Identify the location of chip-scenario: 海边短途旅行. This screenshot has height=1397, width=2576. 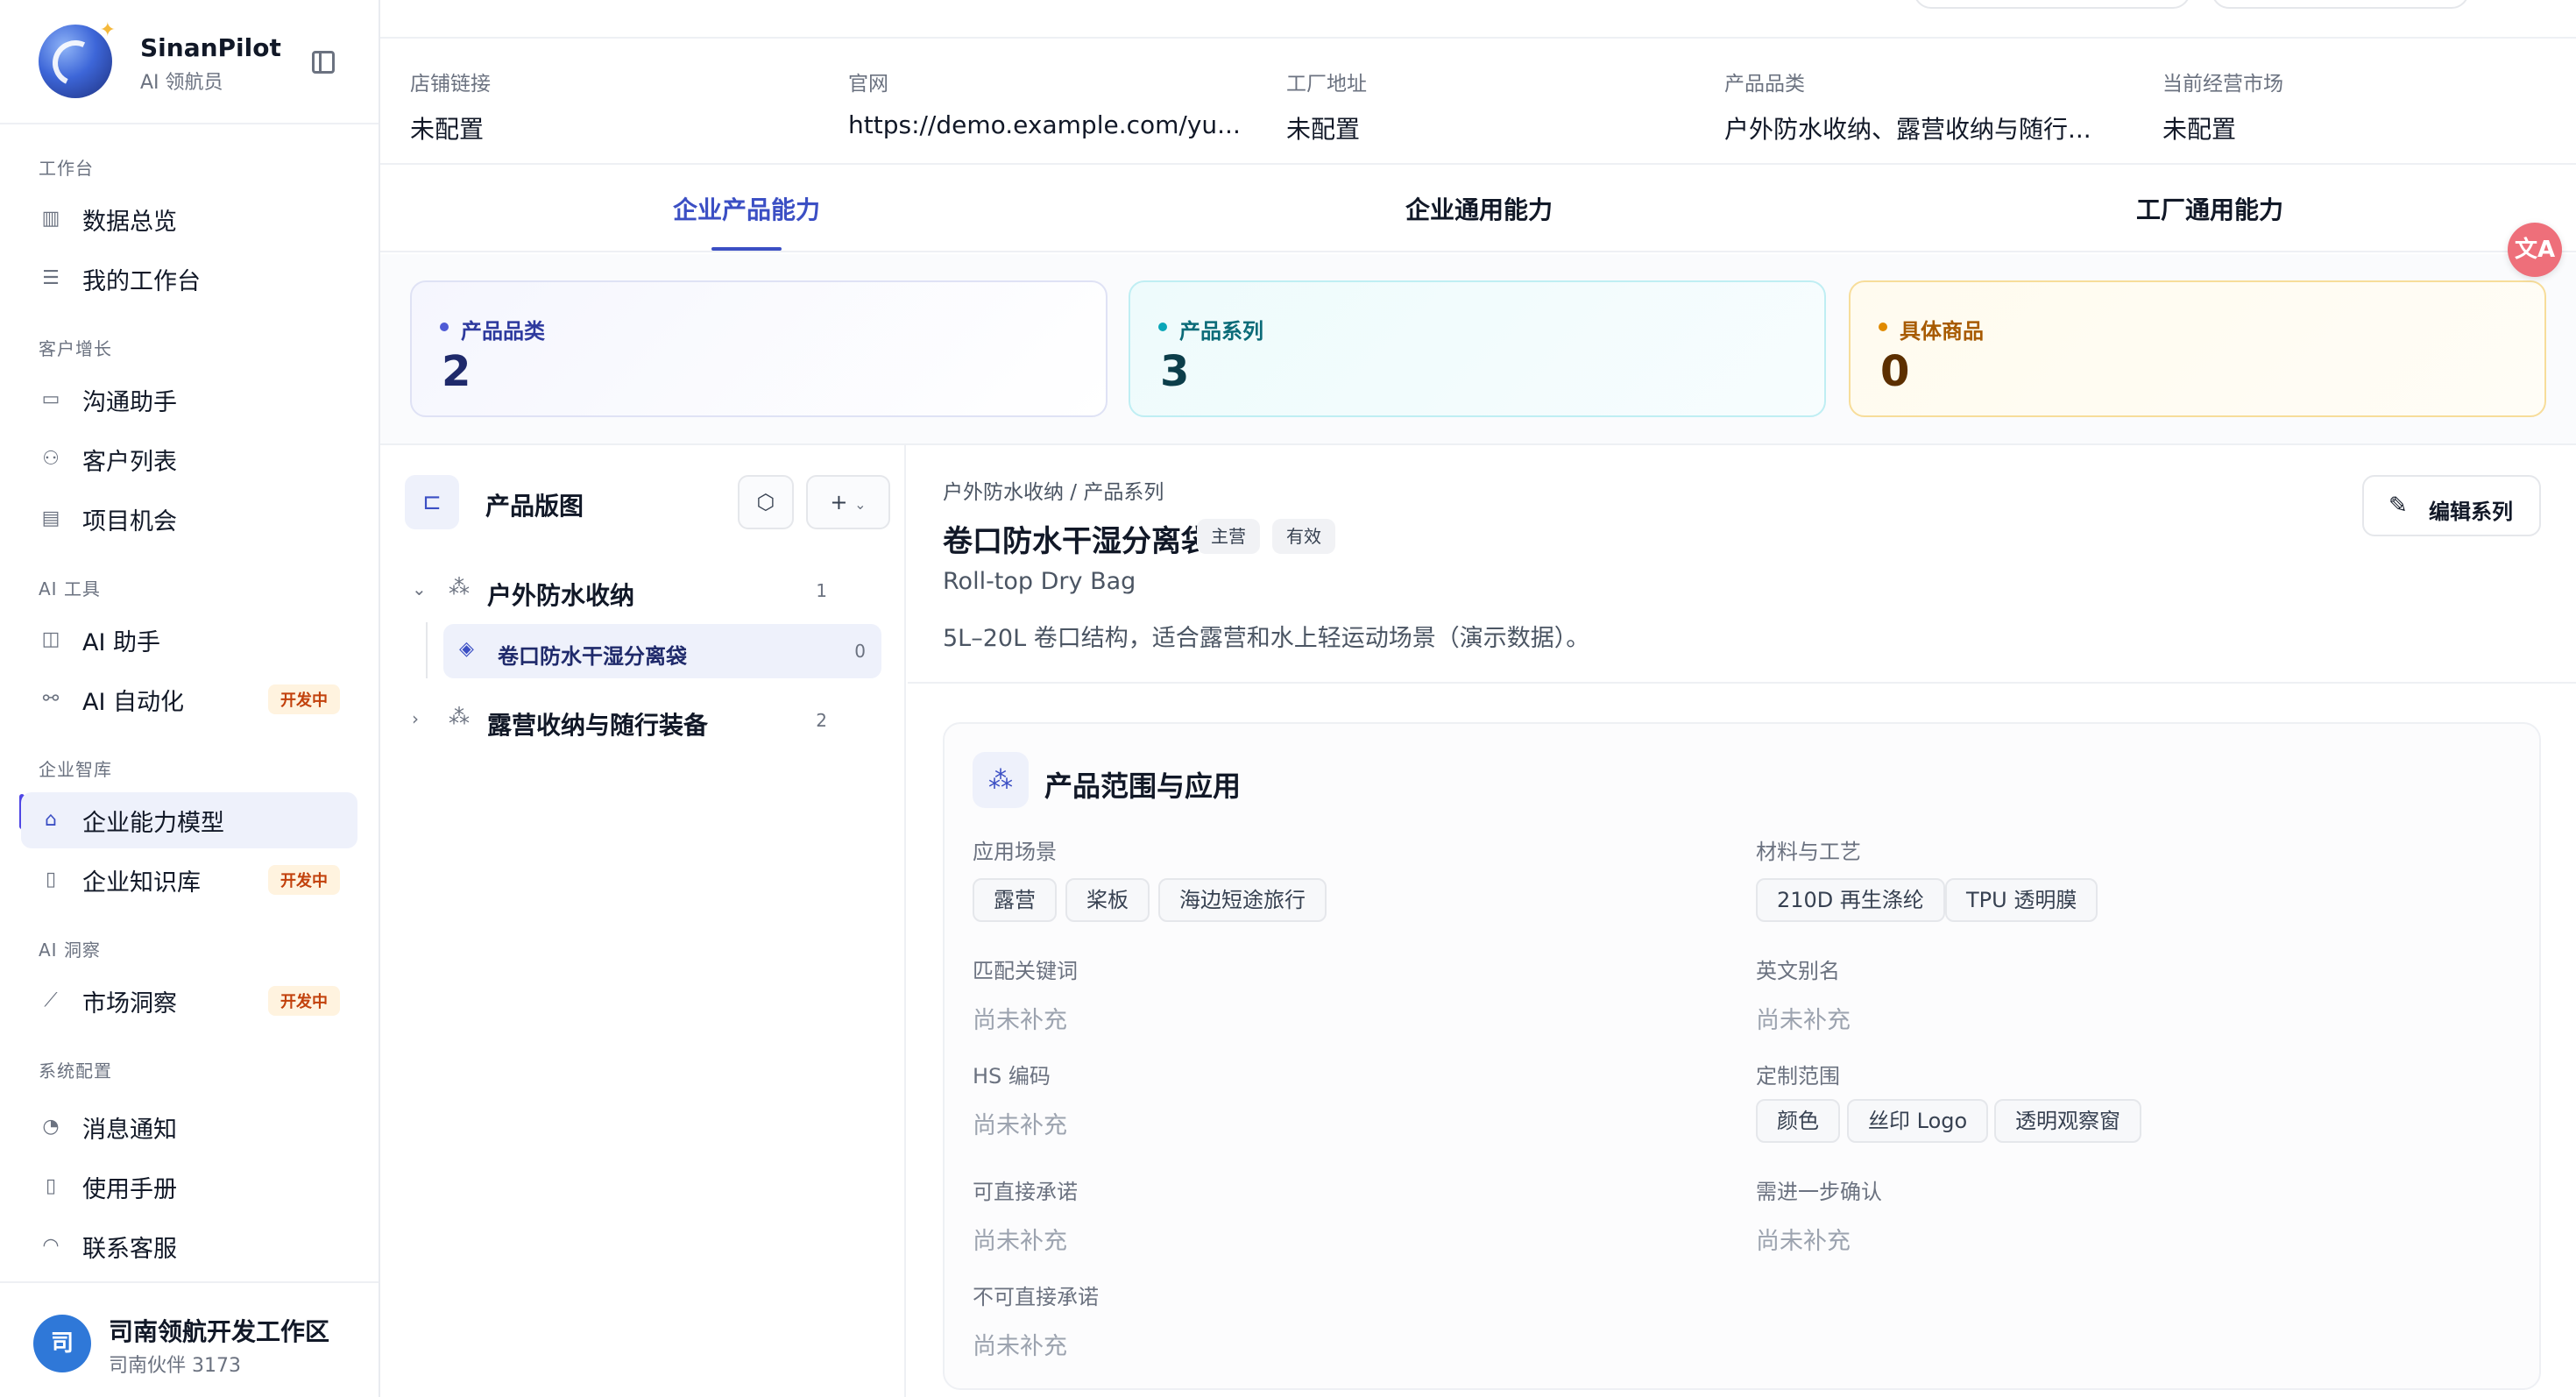
(1242, 900).